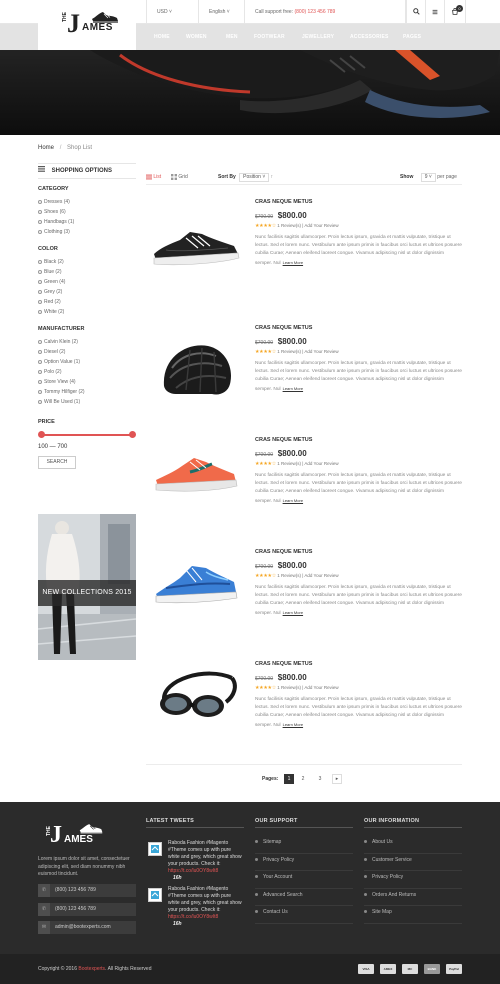 This screenshot has height=984, width=500. Describe the element at coordinates (303, 779) in the screenshot. I see `page-2-button: 2` at that location.